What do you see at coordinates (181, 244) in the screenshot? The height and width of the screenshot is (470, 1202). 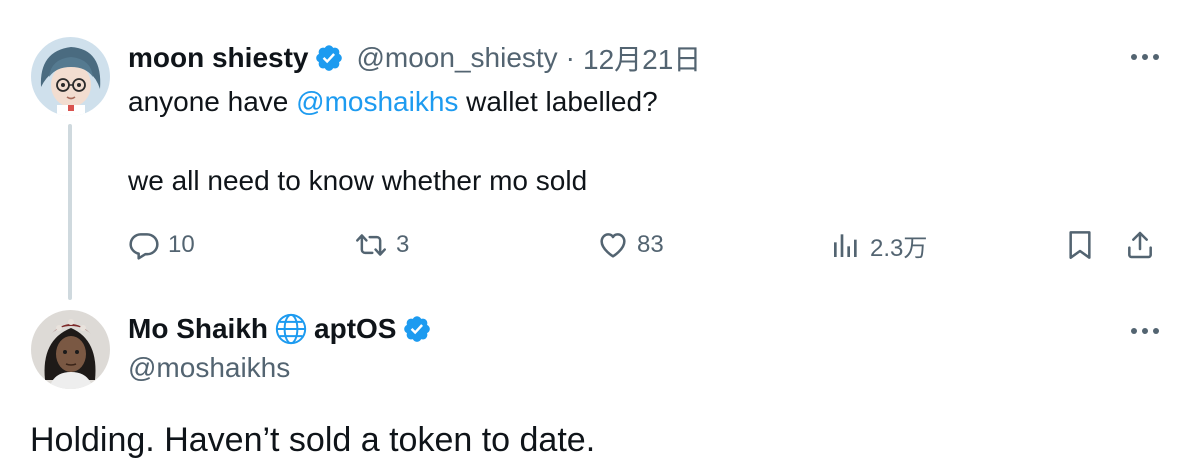 I see `reply-count: 10` at bounding box center [181, 244].